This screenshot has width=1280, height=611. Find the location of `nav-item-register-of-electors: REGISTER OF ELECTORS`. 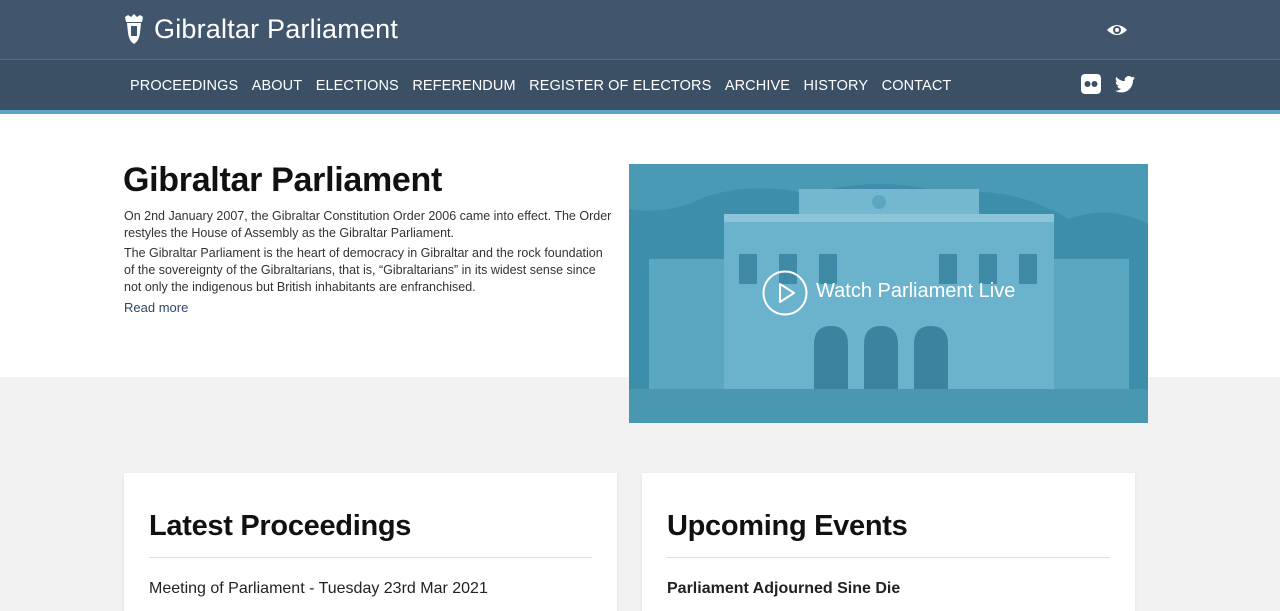

nav-item-register-of-electors: REGISTER OF ELECTORS is located at coordinates (620, 86).